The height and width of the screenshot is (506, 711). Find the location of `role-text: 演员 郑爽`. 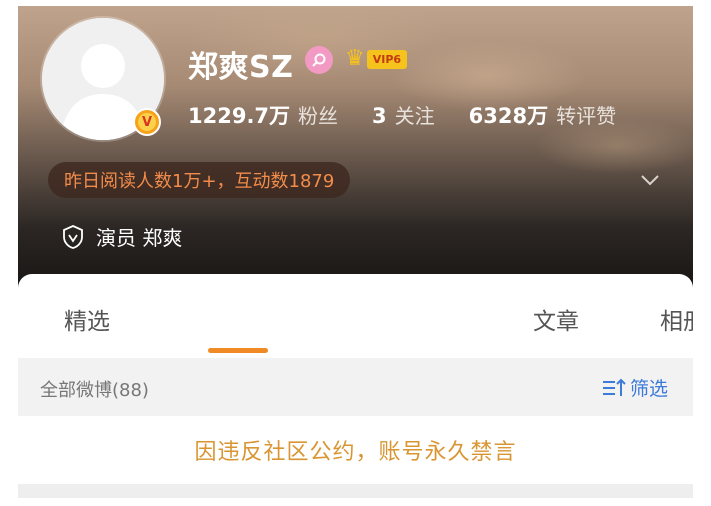

role-text: 演员 郑爽 is located at coordinates (139, 238).